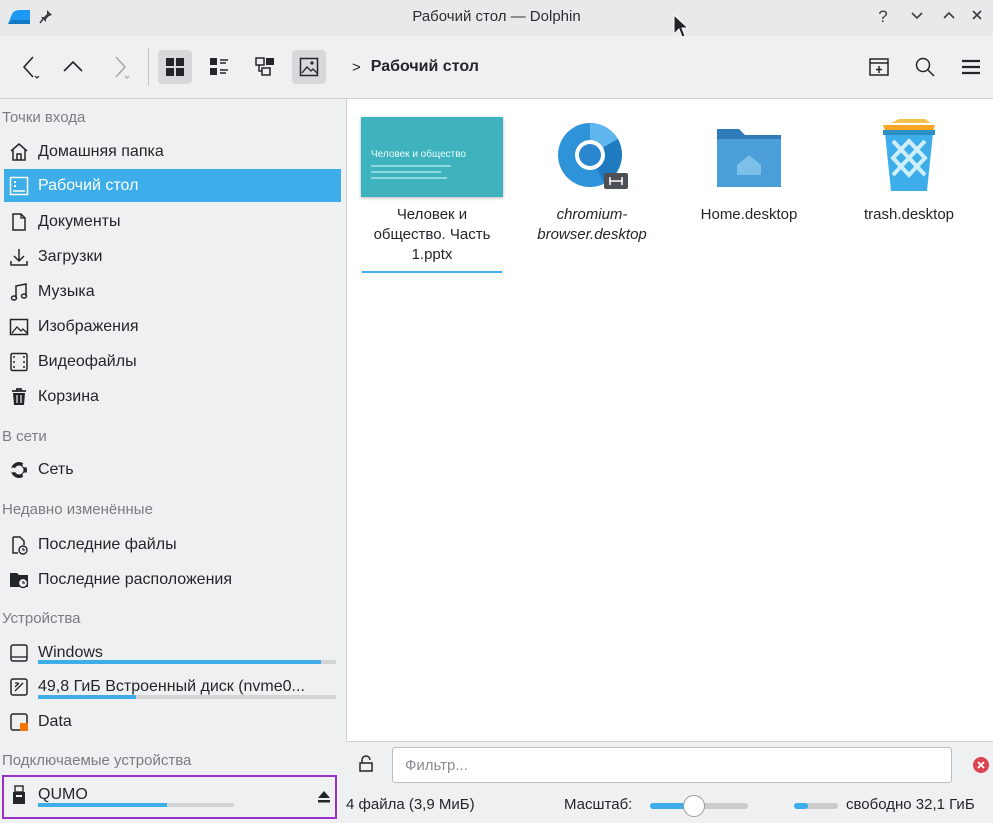  What do you see at coordinates (135, 579) in the screenshot?
I see `sidebar-item-label: Последние расположения` at bounding box center [135, 579].